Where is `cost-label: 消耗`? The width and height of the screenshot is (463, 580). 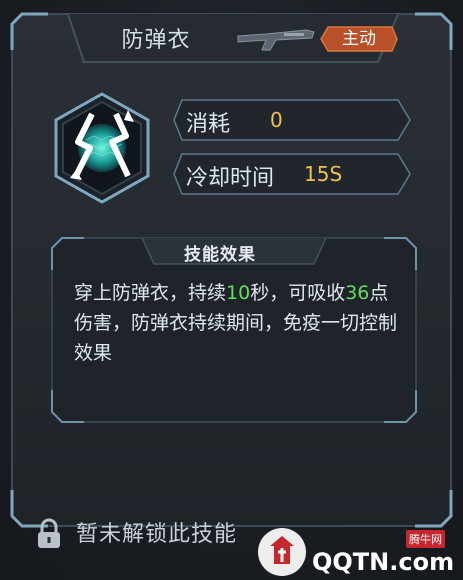 cost-label: 消耗 is located at coordinates (208, 124).